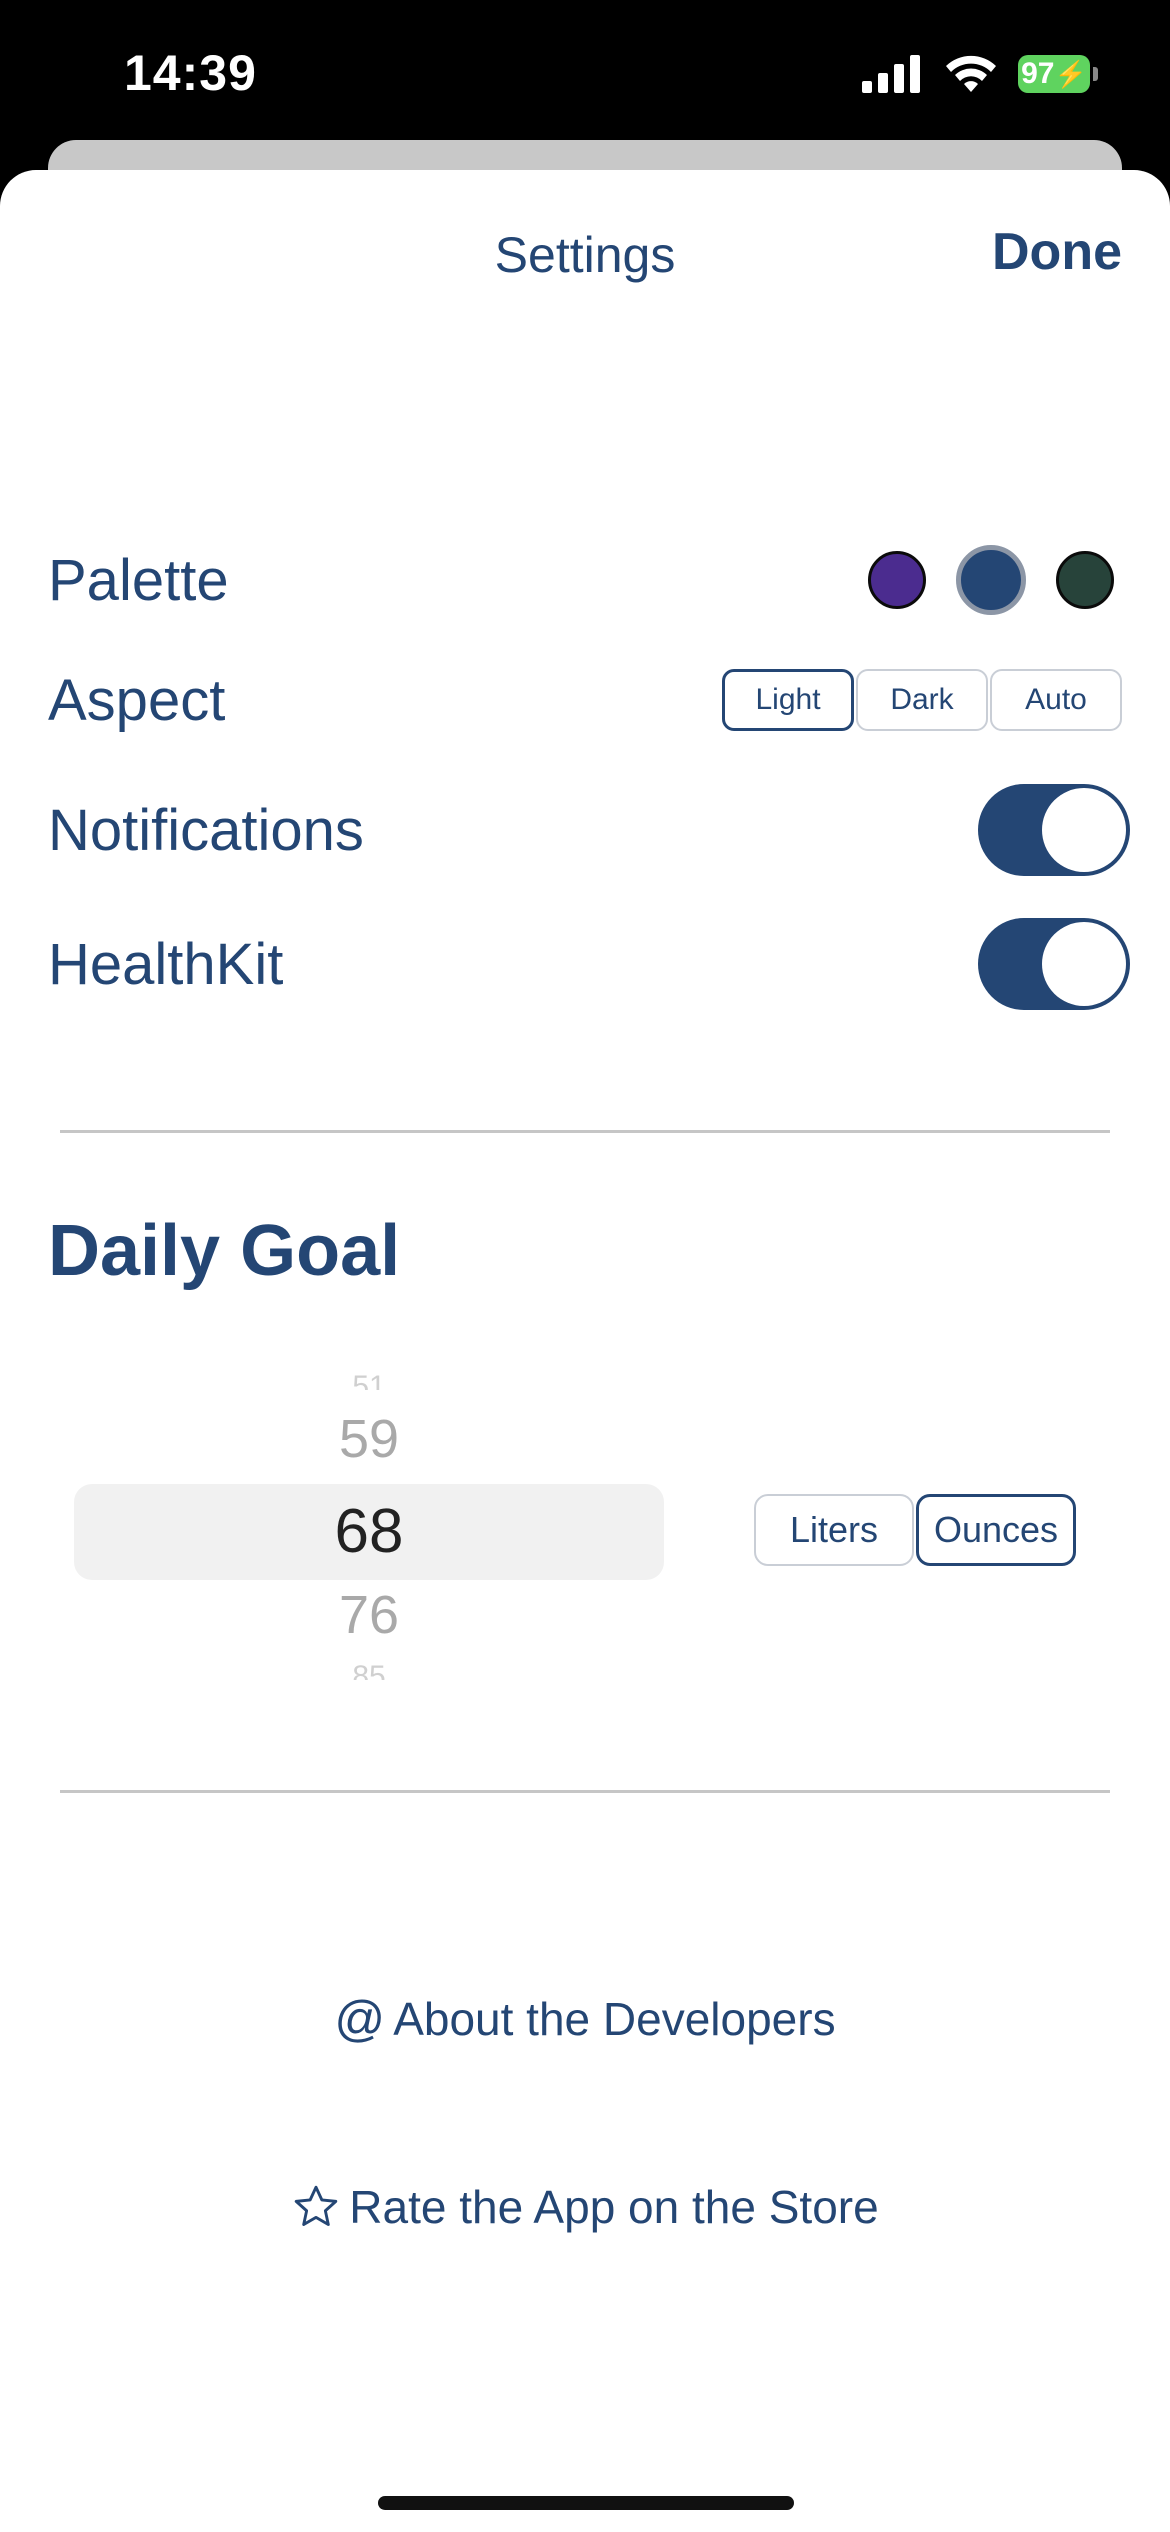 This screenshot has width=1170, height=2532. I want to click on unit-option-liters: Liters, so click(834, 1530).